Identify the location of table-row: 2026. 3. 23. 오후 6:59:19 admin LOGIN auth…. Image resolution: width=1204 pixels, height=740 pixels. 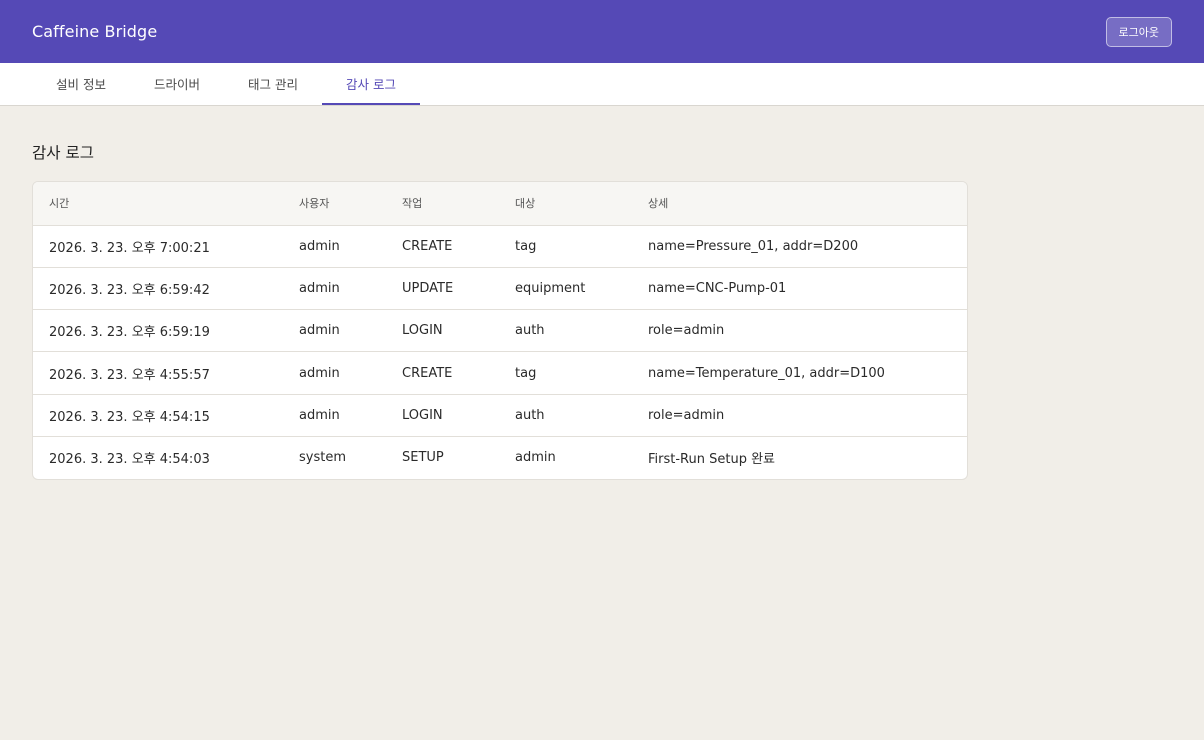
(500, 331).